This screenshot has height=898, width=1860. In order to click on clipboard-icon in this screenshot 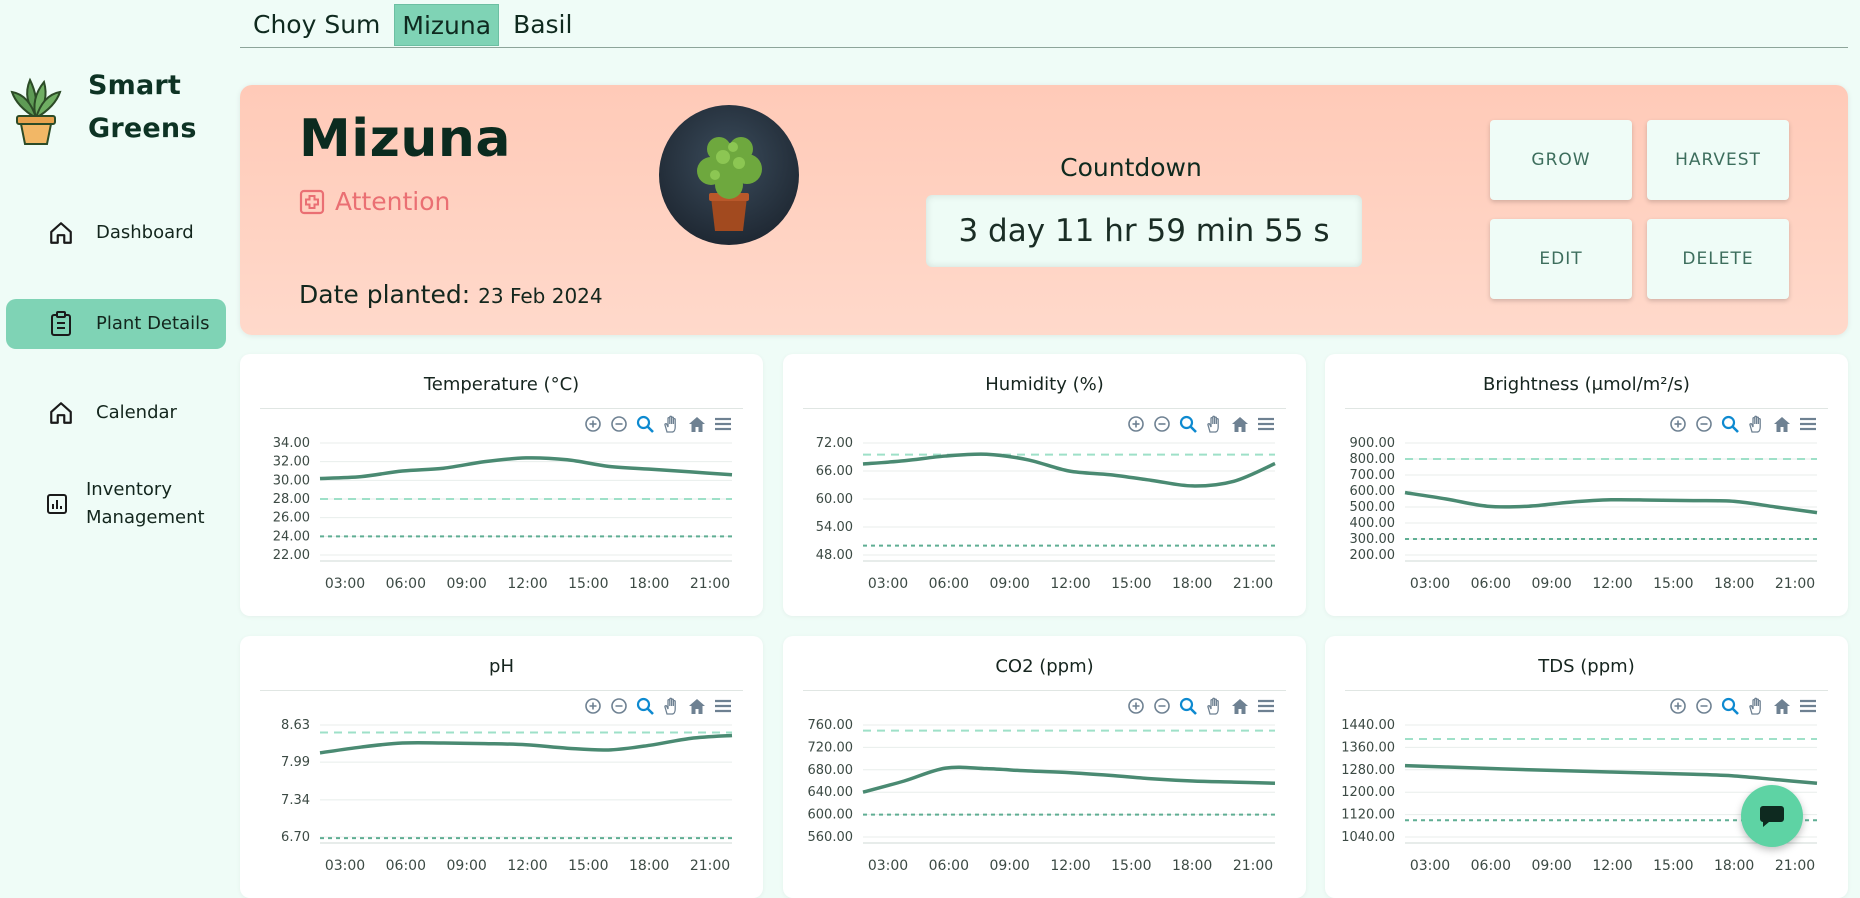, I will do `click(61, 324)`.